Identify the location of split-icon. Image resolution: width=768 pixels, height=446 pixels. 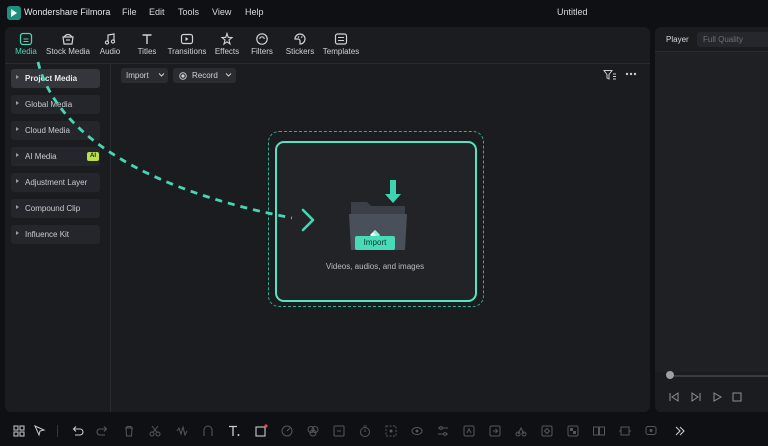
(599, 431).